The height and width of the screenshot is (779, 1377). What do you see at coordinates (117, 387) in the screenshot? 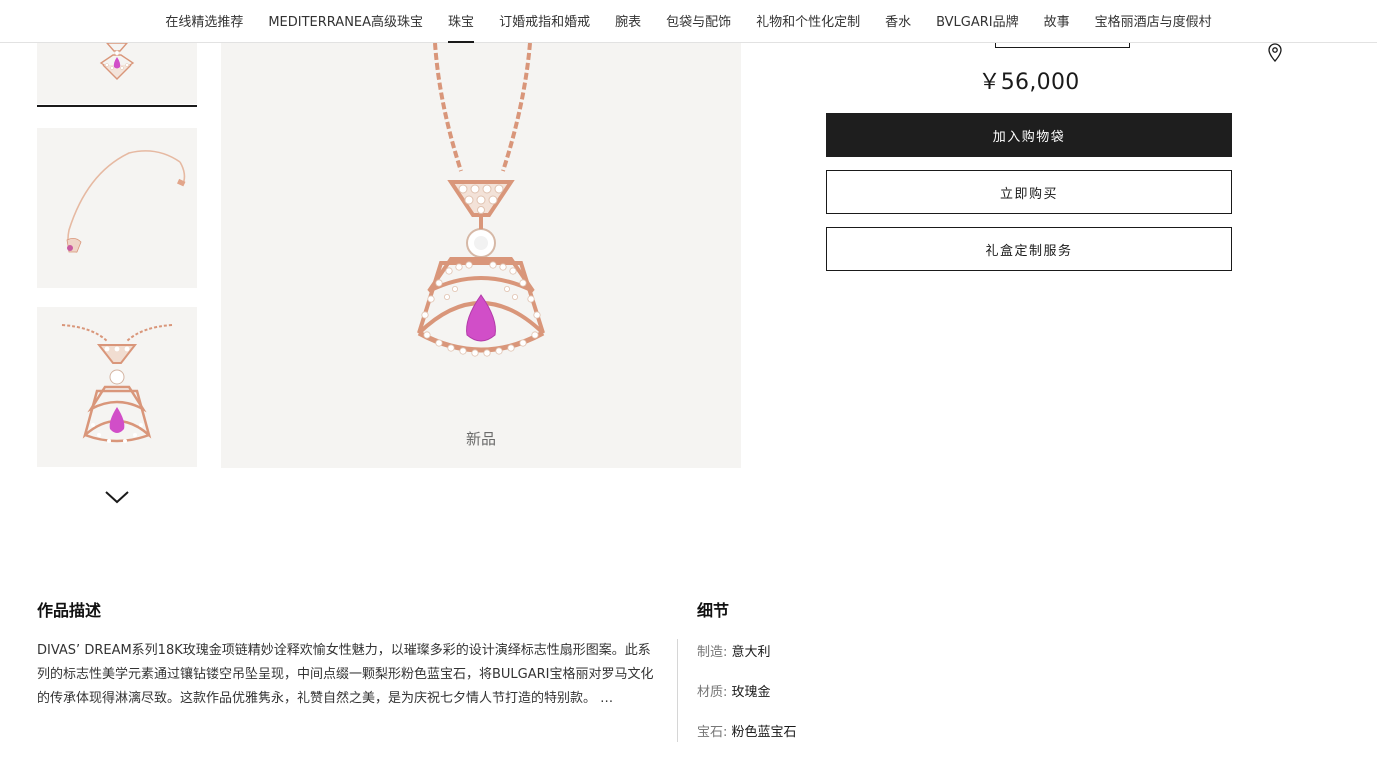
I see `thumbnail-pendant-closeup` at bounding box center [117, 387].